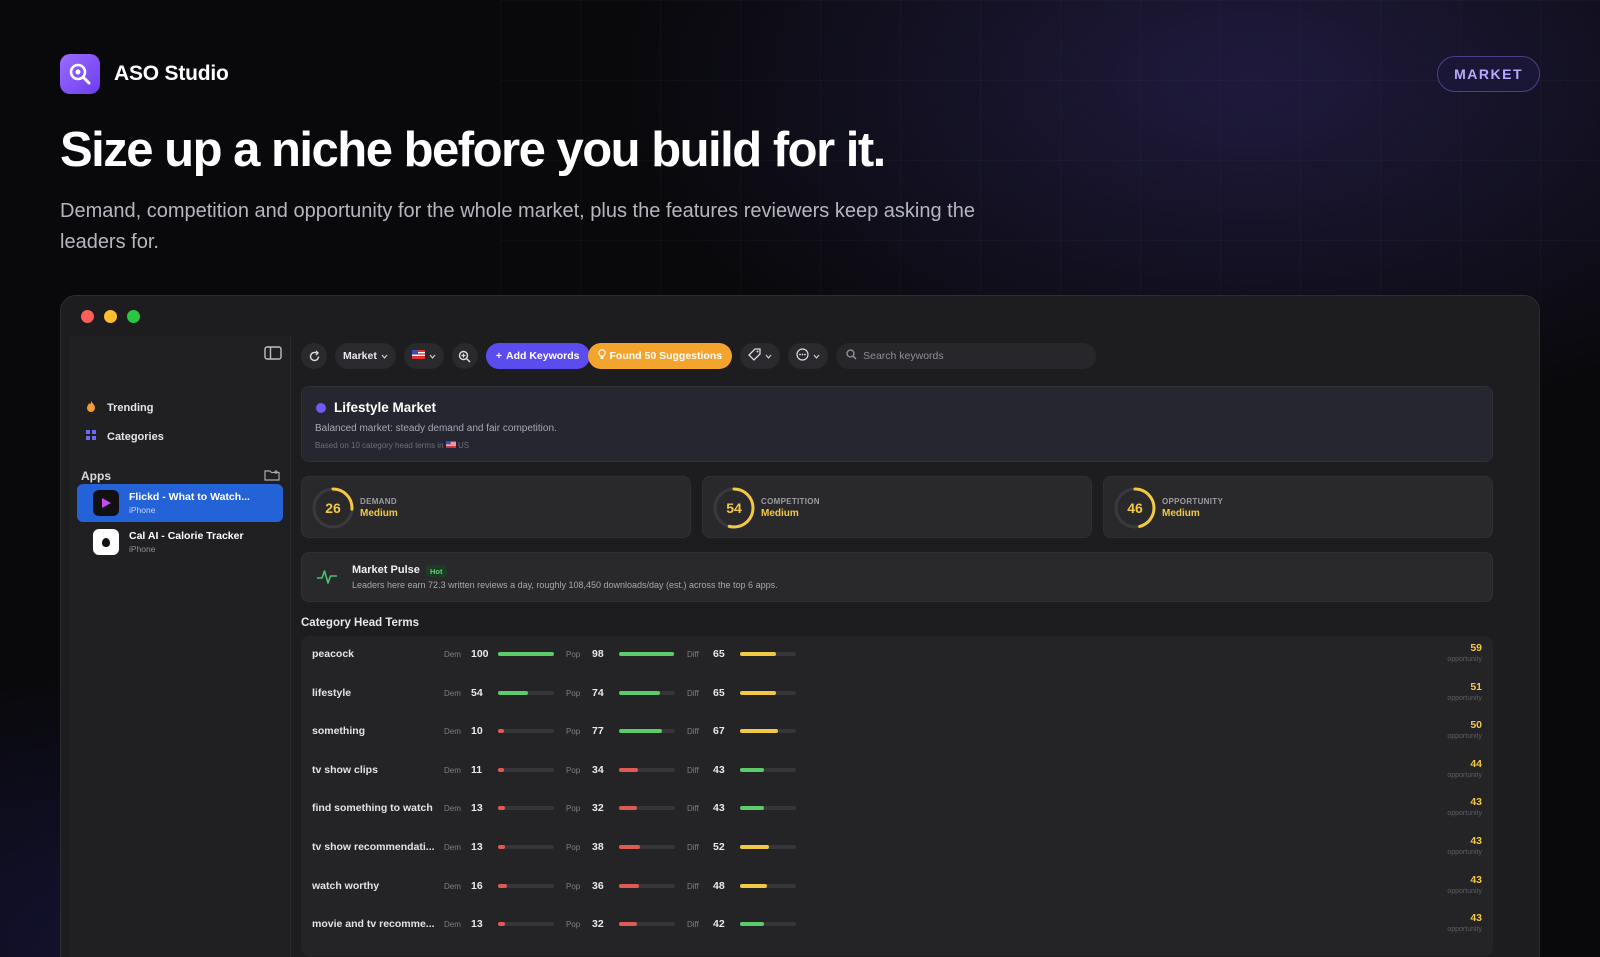  Describe the element at coordinates (897, 655) in the screenshot. I see `table-row: peacock Dem 100 Pop 98 Diff 65 59 opportunity` at that location.